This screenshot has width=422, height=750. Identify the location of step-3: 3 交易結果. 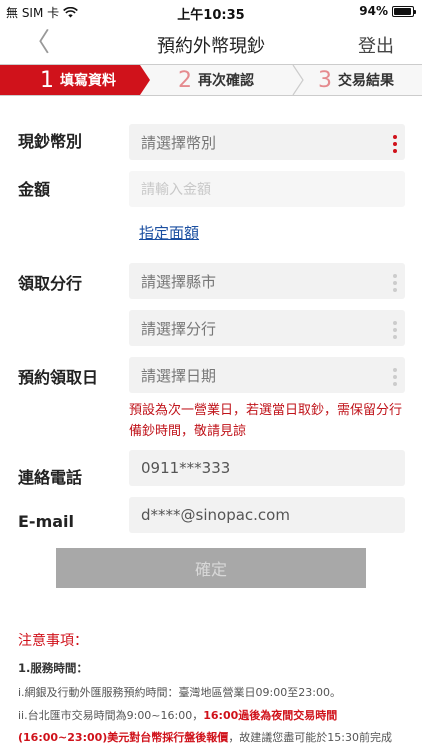
(356, 80).